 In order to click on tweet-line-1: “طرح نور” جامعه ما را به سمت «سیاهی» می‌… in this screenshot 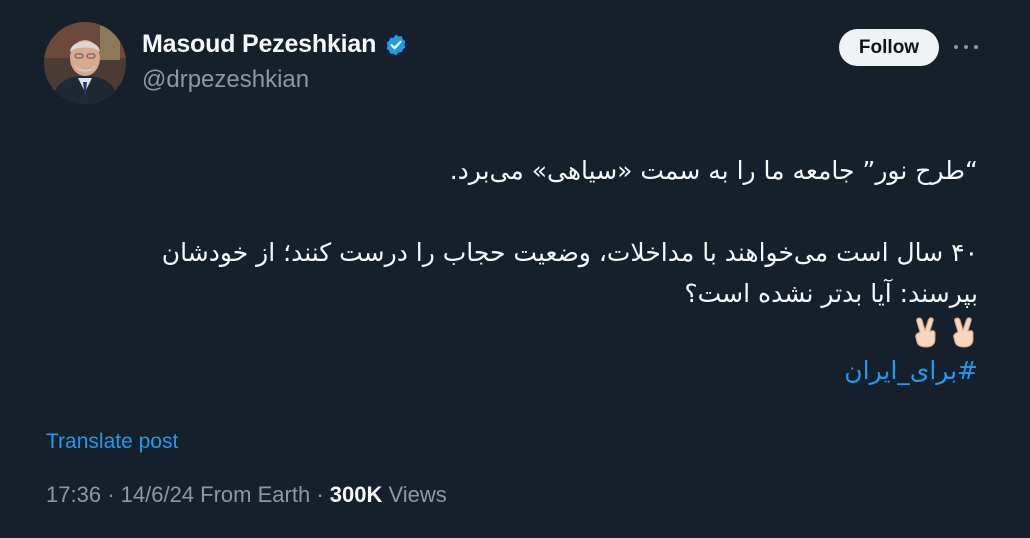, I will do `click(713, 170)`.